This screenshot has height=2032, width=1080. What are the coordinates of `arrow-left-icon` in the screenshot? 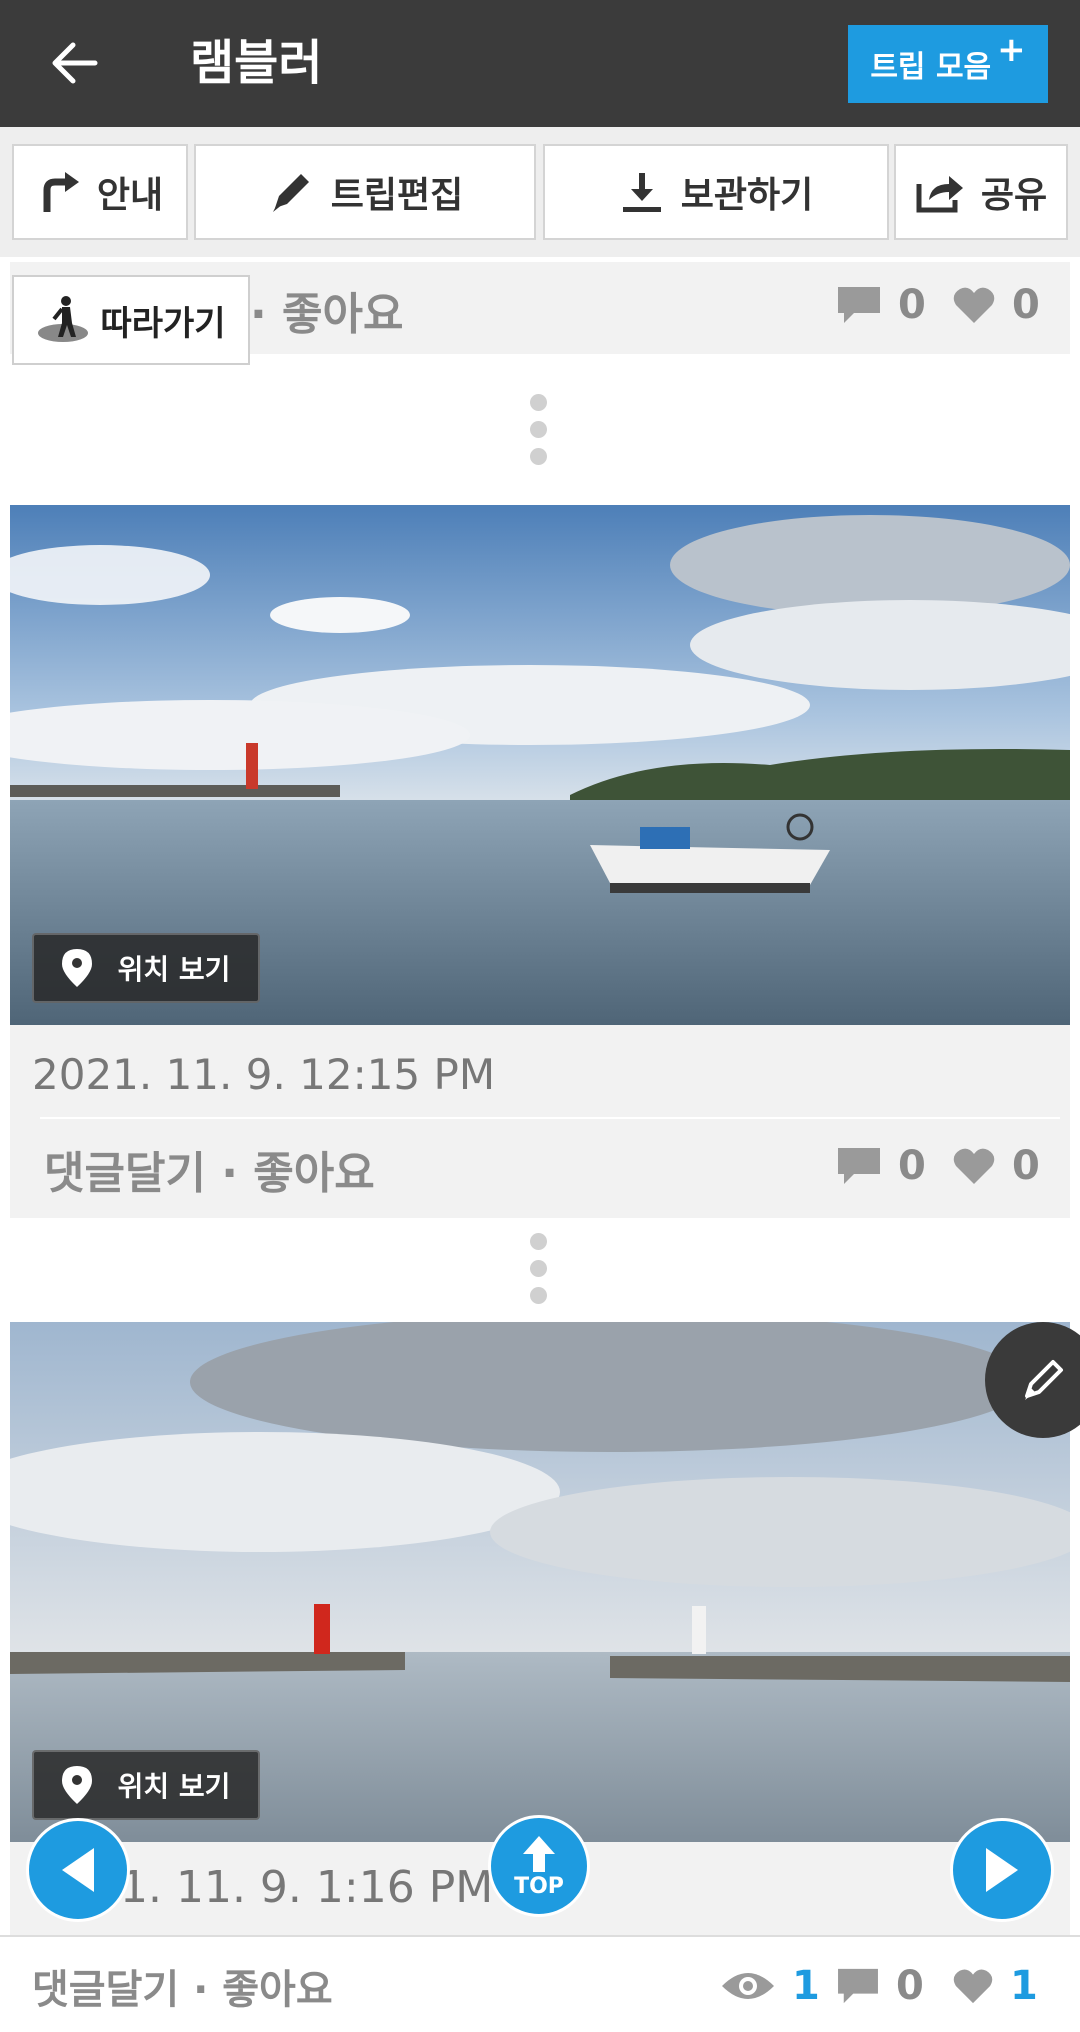 It's located at (75, 63).